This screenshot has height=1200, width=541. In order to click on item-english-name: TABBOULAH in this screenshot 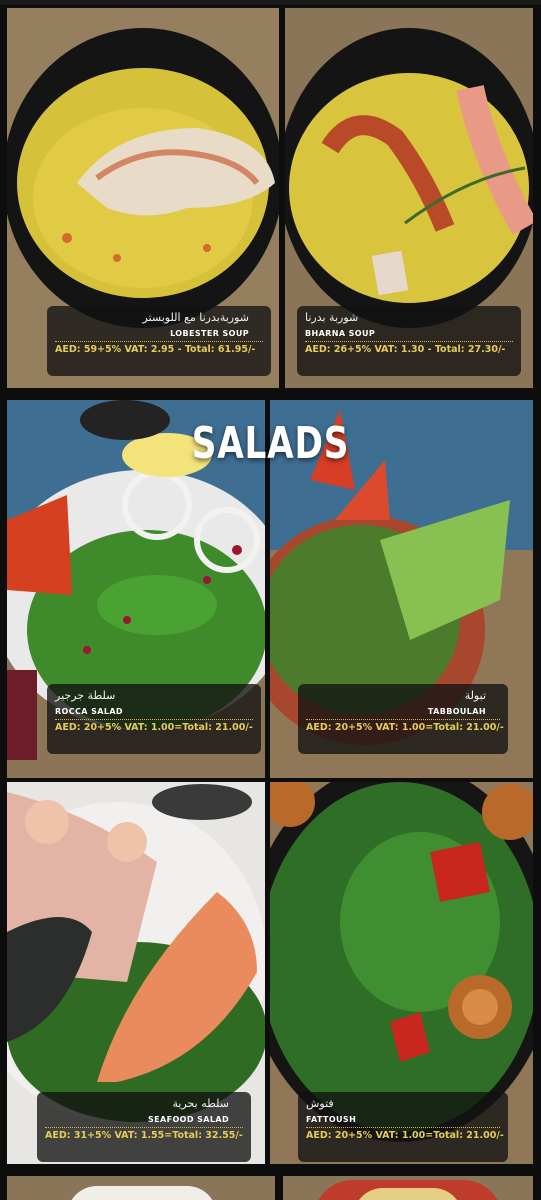, I will do `click(456, 711)`.